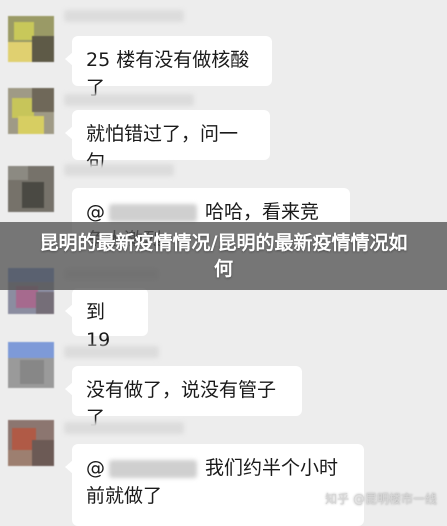 Image resolution: width=447 pixels, height=526 pixels. What do you see at coordinates (381, 499) in the screenshot?
I see `watermark: 知乎 @昆明楼市一线` at bounding box center [381, 499].